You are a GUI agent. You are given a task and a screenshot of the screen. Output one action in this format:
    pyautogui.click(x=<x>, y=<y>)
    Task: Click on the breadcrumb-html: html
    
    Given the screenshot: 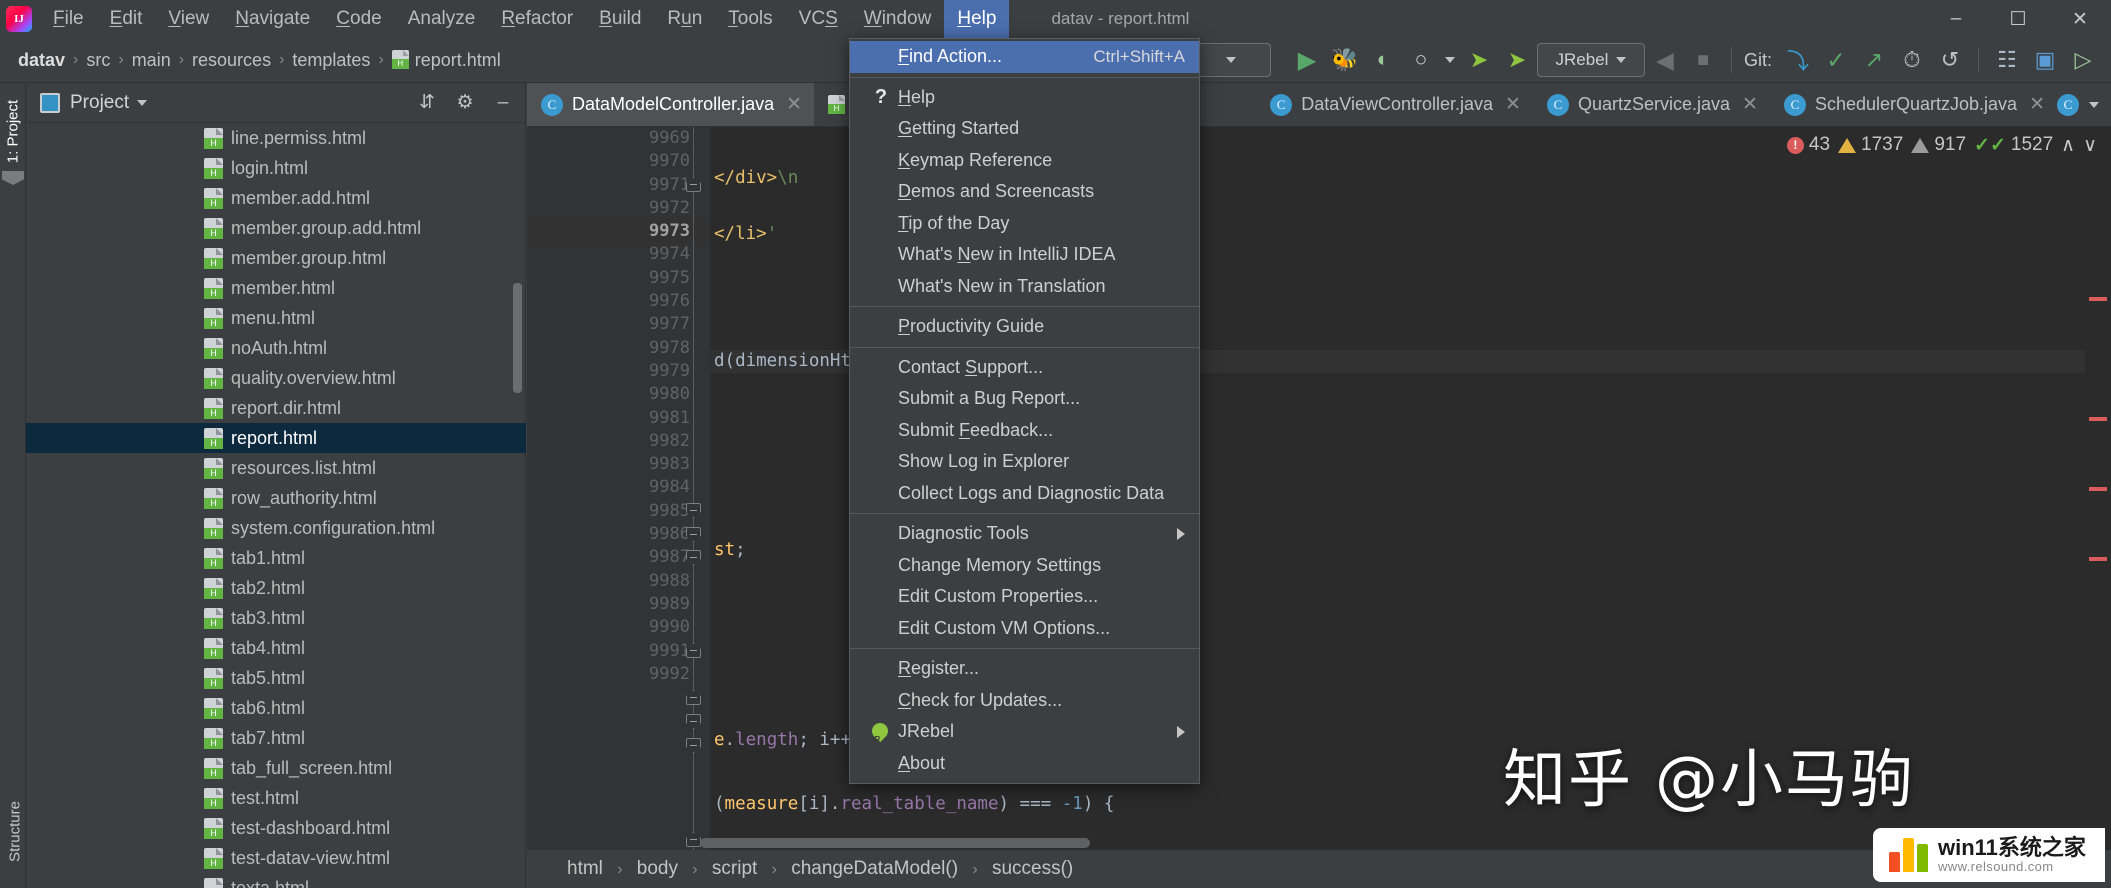 What is the action you would take?
    pyautogui.click(x=585, y=868)
    